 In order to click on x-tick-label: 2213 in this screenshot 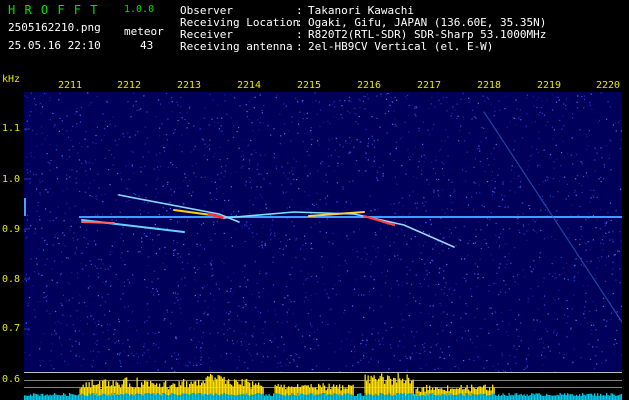, I will do `click(189, 85)`.